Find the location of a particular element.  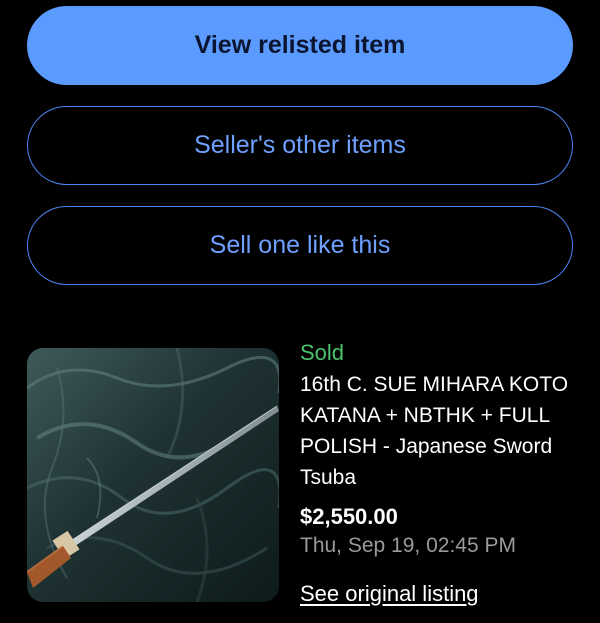

sold-date: Thu, Sep 19, 02:45 PM is located at coordinates (408, 545).